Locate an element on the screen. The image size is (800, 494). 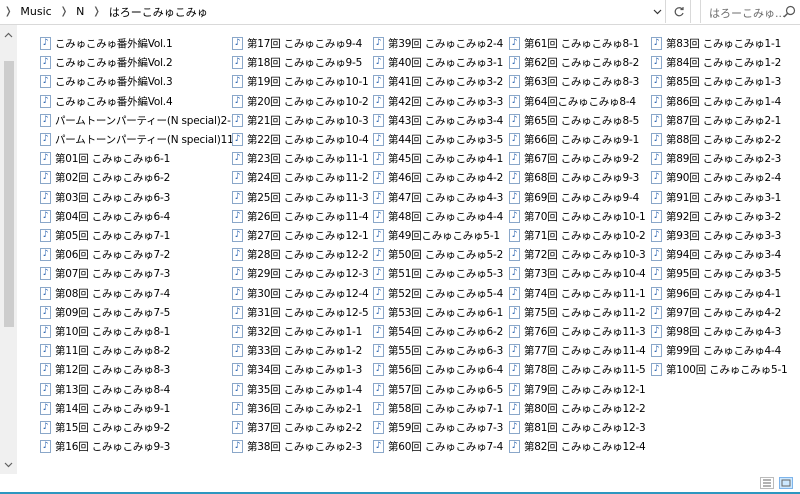
file-item: ♪ 第99回 こみゅこみゅ4-4 is located at coordinates (716, 350).